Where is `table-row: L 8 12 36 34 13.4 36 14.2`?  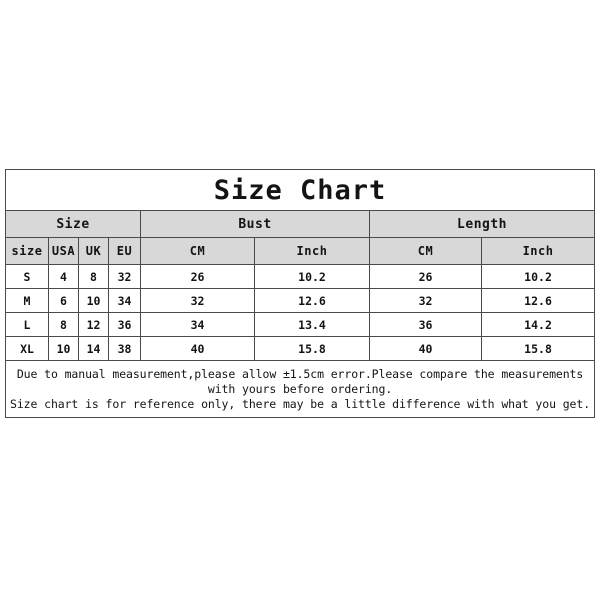 table-row: L 8 12 36 34 13.4 36 14.2 is located at coordinates (300, 324).